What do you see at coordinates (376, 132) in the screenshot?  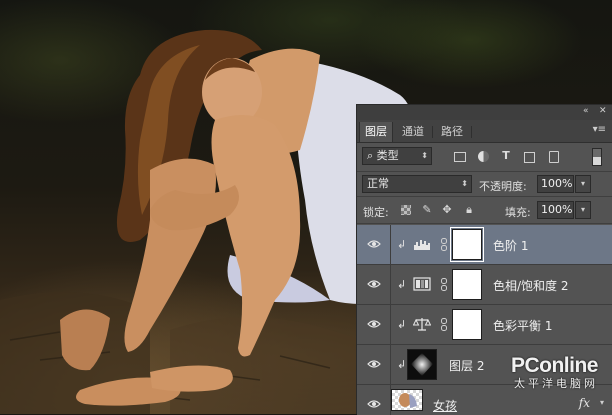 I see `tab-layers: 图层` at bounding box center [376, 132].